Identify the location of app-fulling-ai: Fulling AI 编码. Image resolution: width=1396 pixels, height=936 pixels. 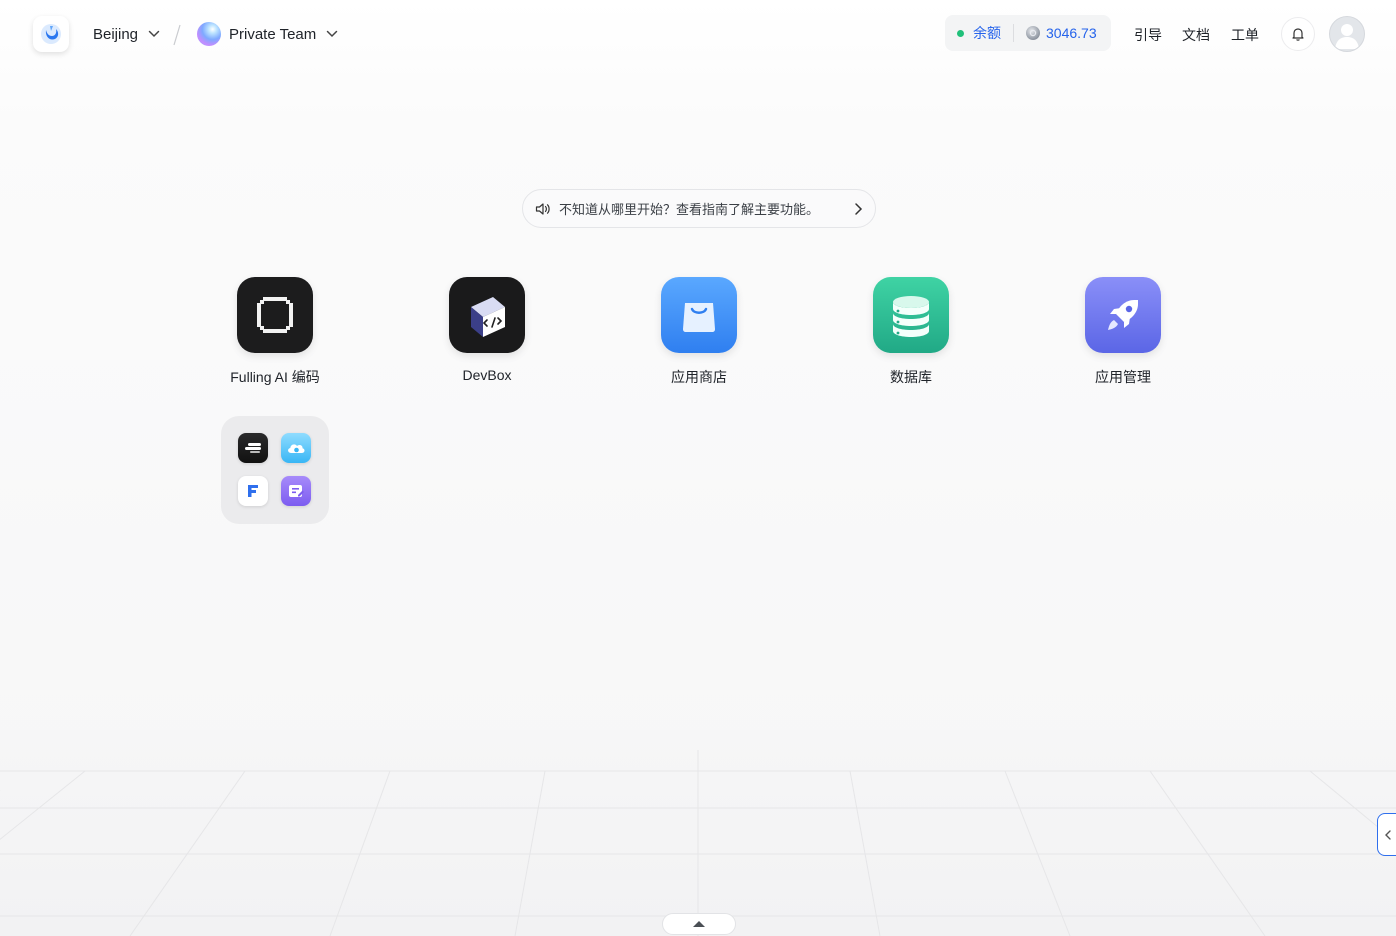
(275, 332).